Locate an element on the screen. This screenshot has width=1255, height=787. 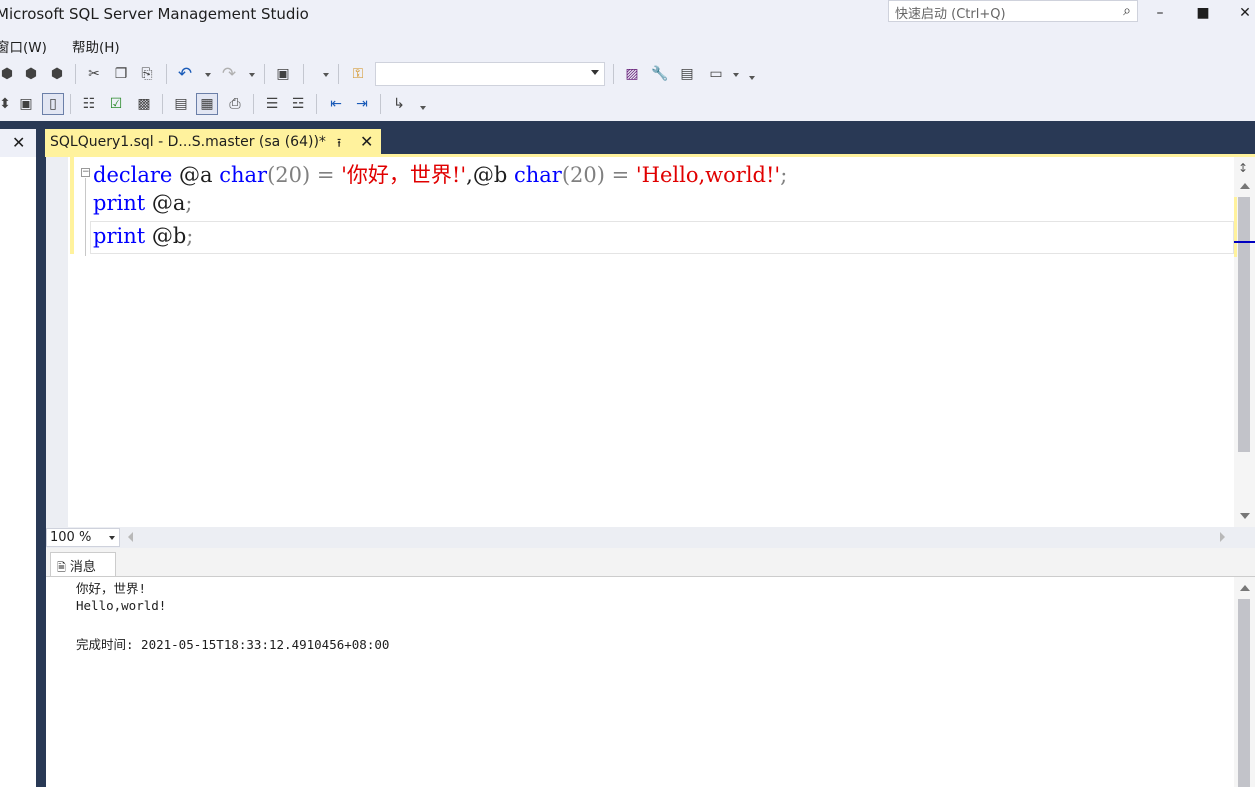
maximize-button: ■ is located at coordinates (1203, 13).